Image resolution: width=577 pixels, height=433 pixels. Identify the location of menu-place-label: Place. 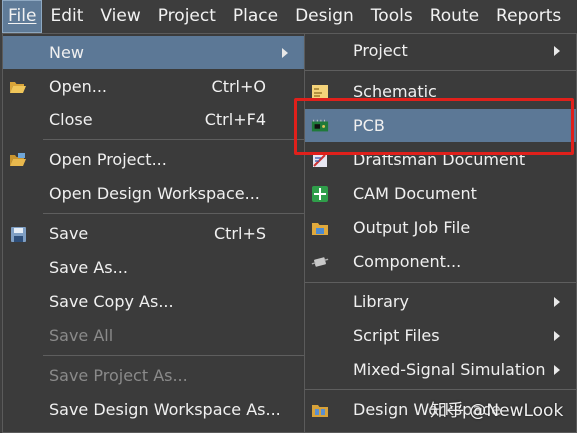
(255, 16).